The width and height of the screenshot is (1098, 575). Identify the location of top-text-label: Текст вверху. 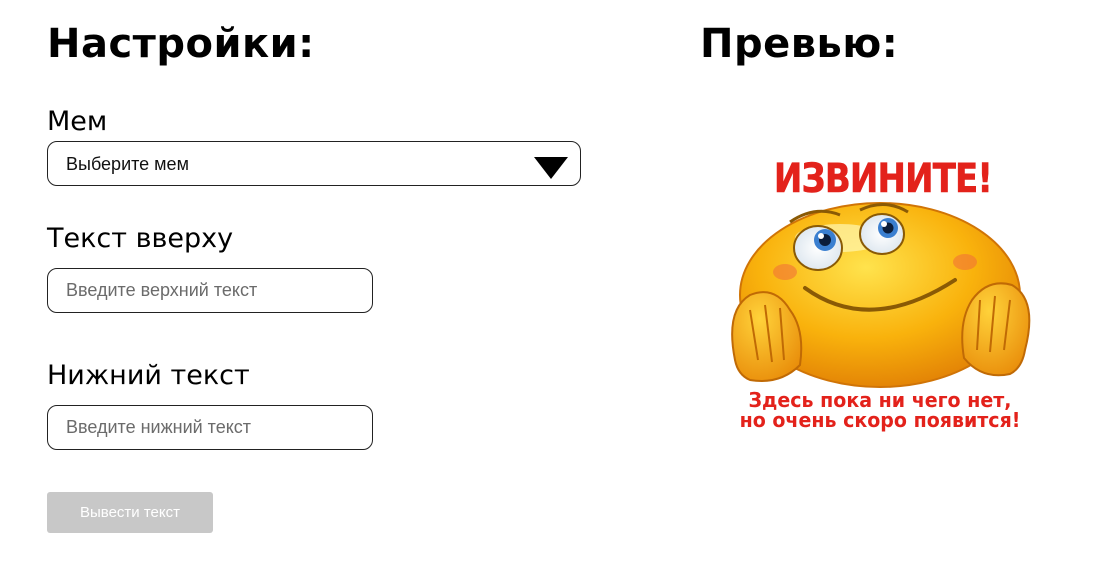
(140, 238).